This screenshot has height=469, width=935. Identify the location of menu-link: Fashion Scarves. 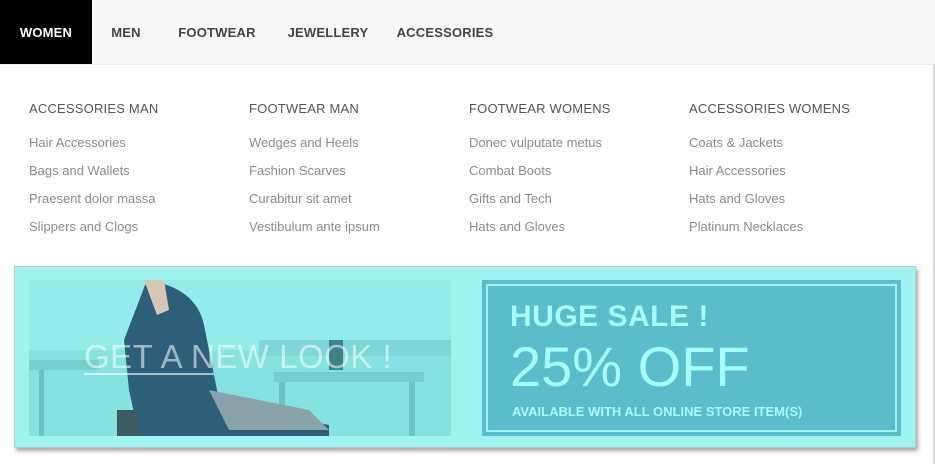
(314, 171).